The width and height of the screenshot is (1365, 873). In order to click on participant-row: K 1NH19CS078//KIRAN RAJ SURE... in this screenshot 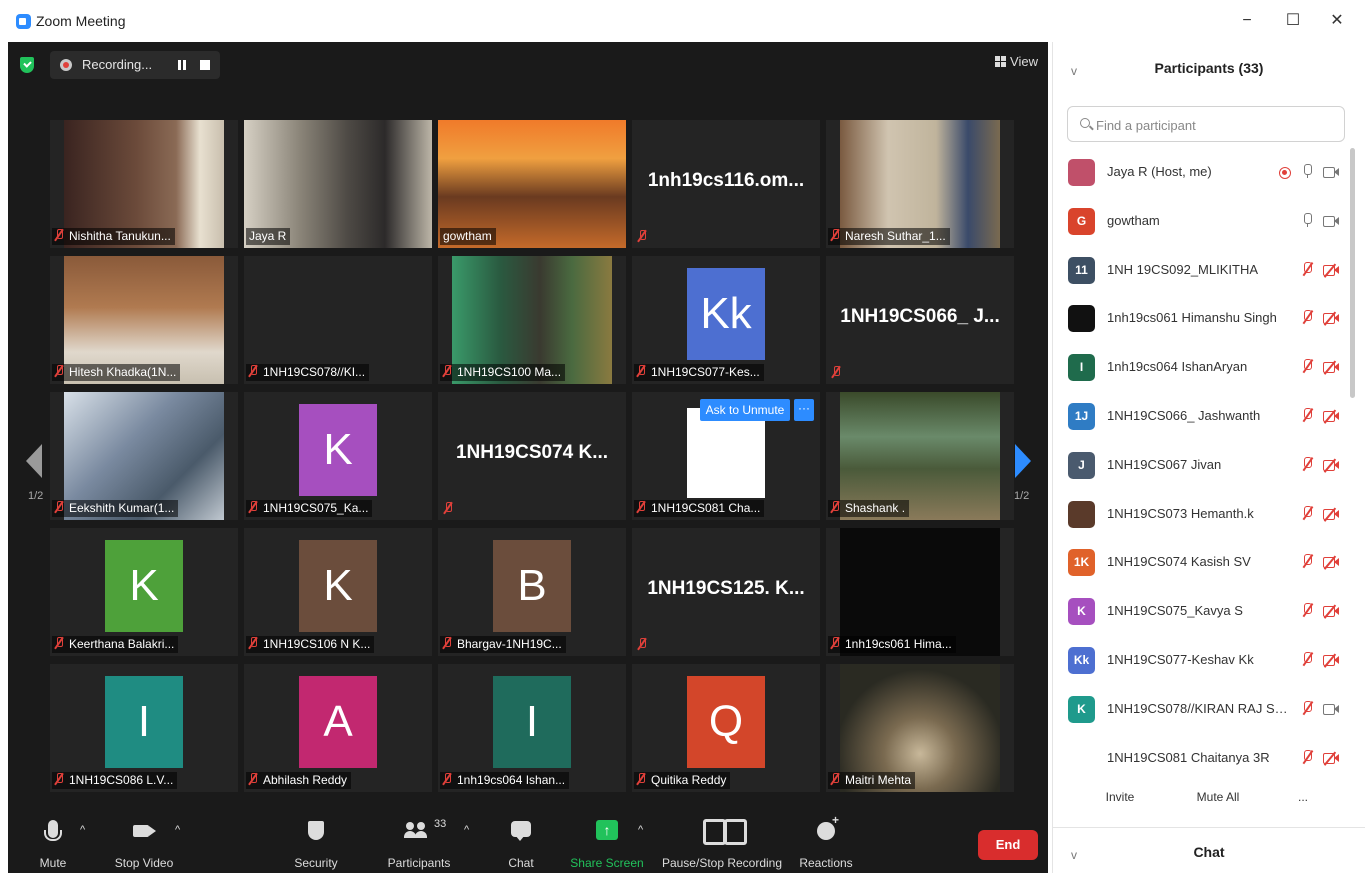, I will do `click(1203, 710)`.